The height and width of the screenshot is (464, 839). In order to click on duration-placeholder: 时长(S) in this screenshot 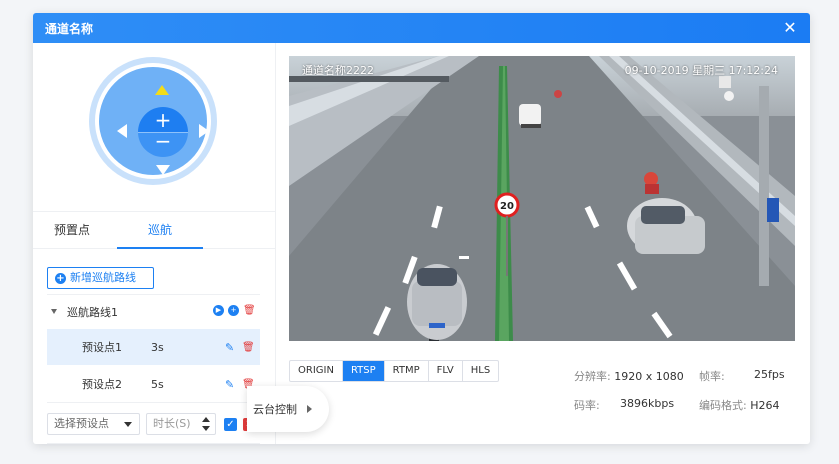, I will do `click(172, 423)`.